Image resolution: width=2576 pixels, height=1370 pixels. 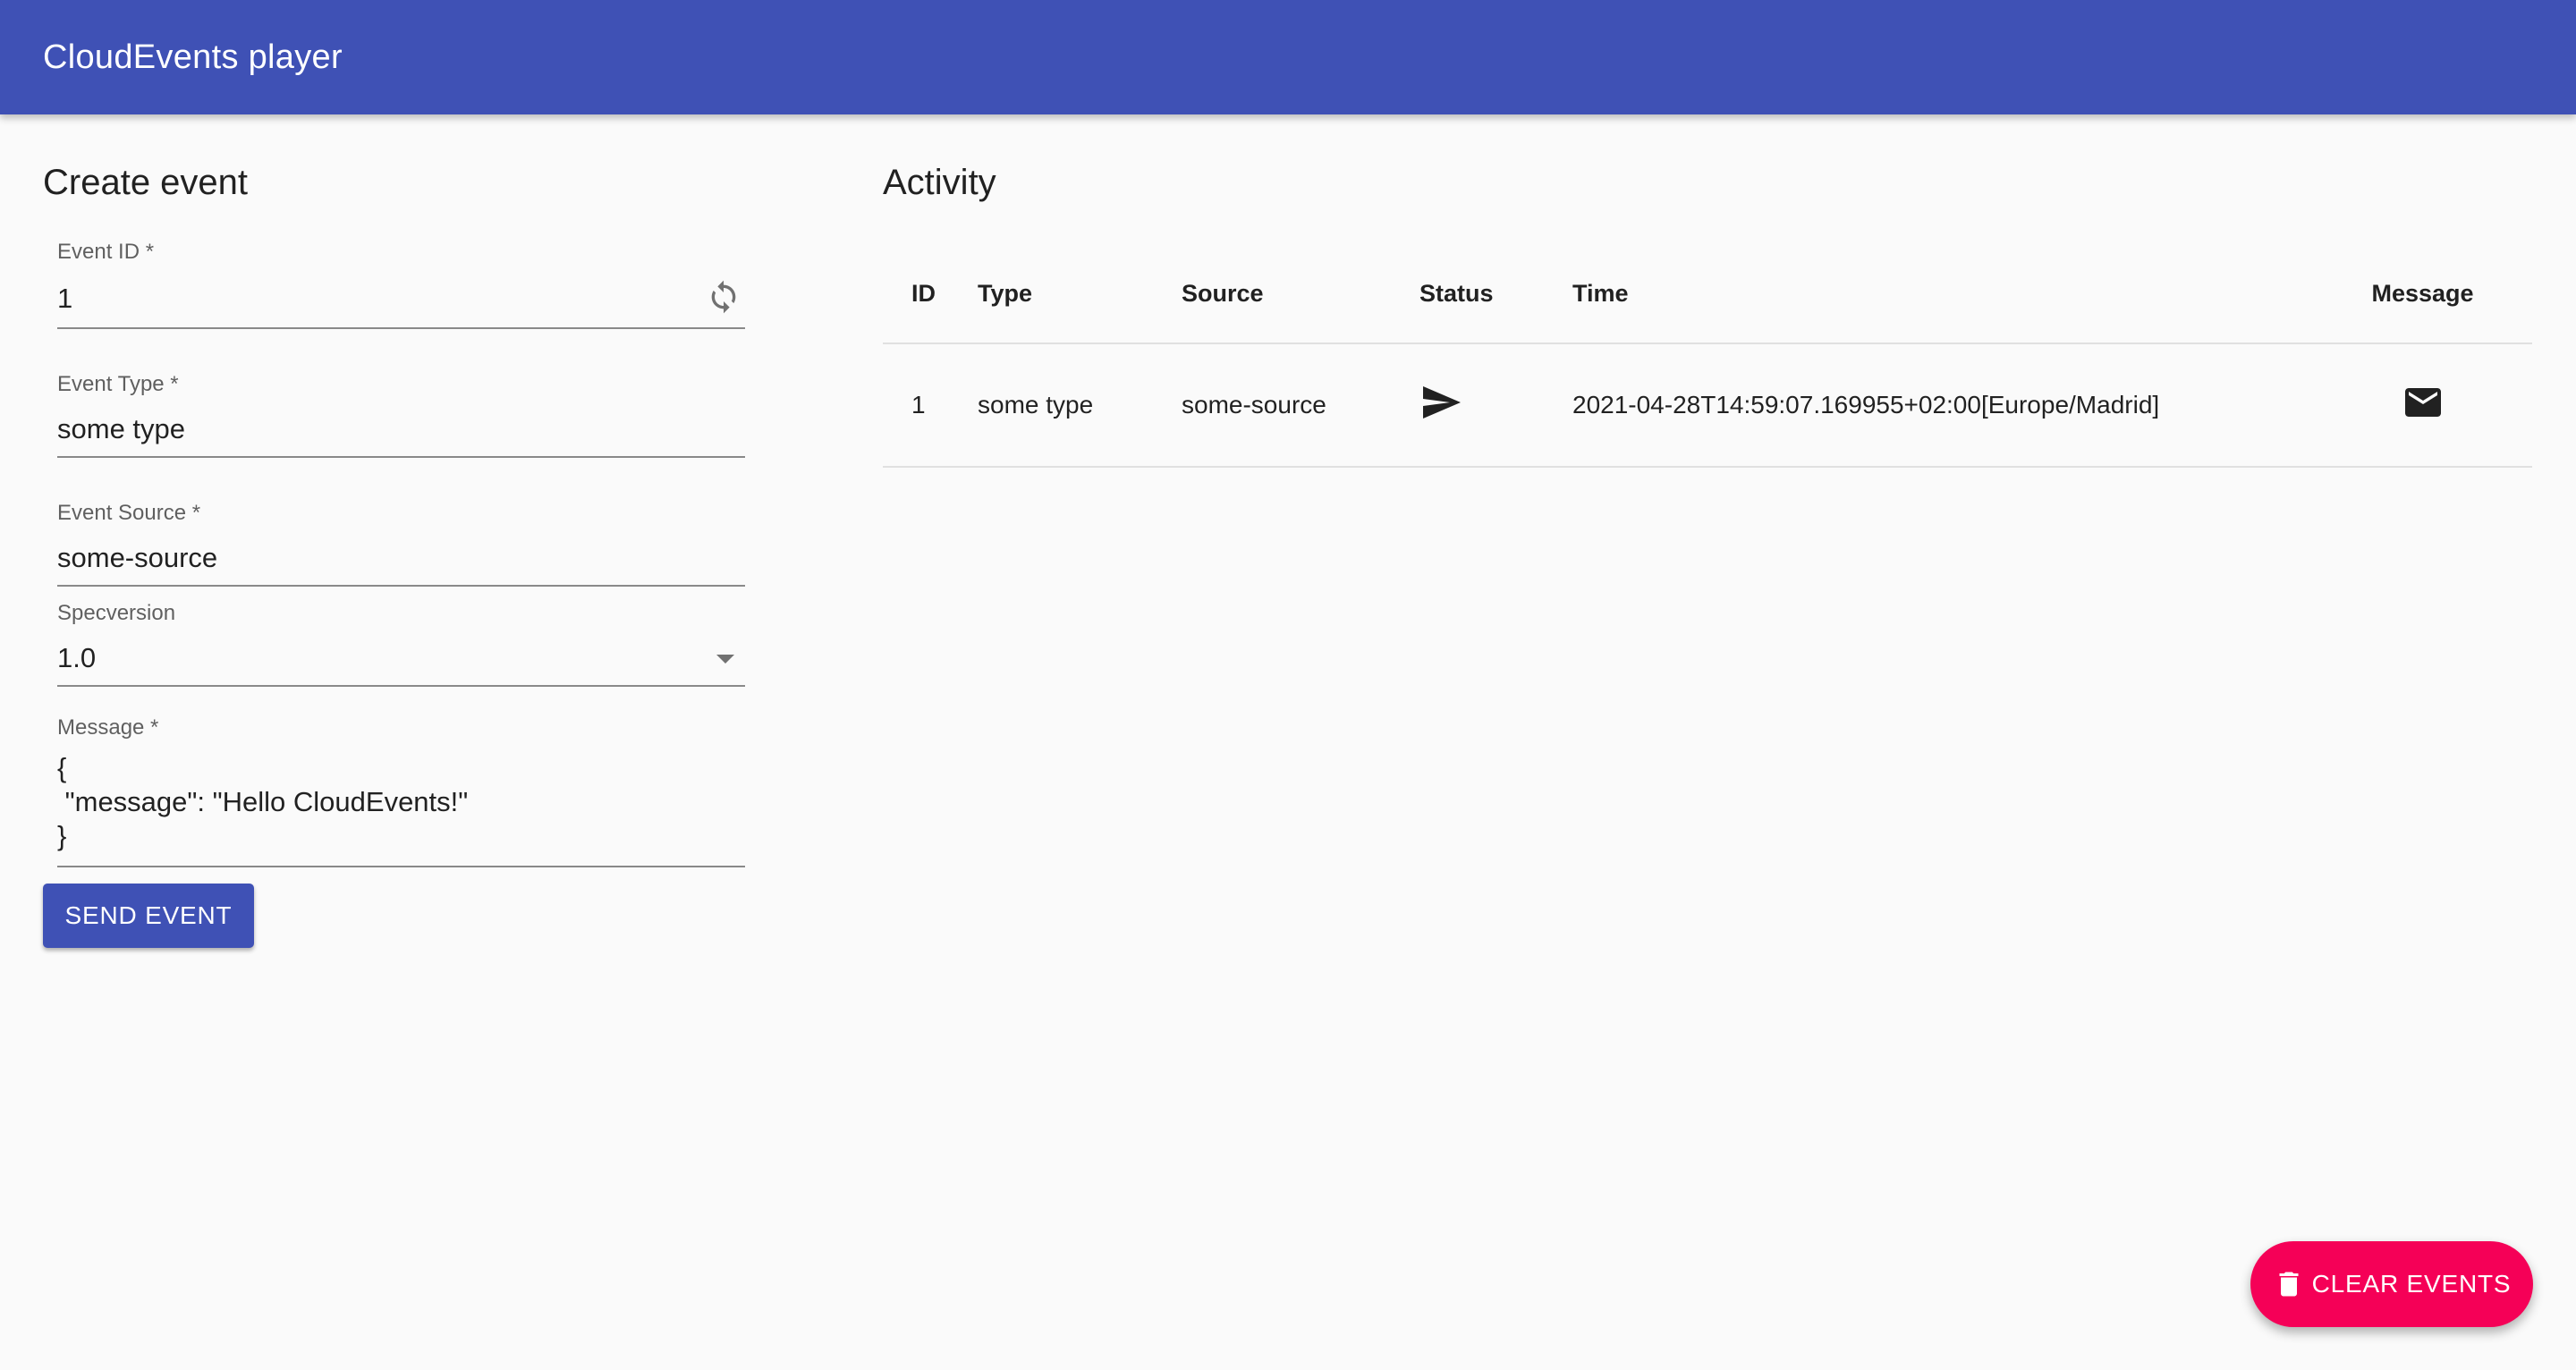 What do you see at coordinates (725, 659) in the screenshot?
I see `chevron-down-icon` at bounding box center [725, 659].